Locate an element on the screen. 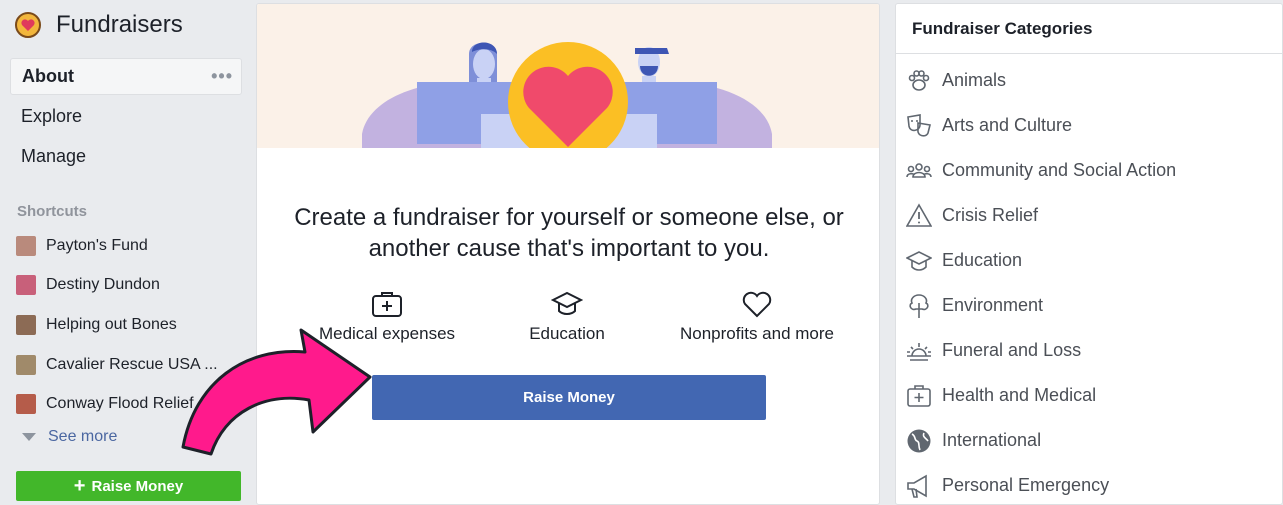 This screenshot has height=505, width=1283. annotation-arrow-icon is located at coordinates (276, 392).